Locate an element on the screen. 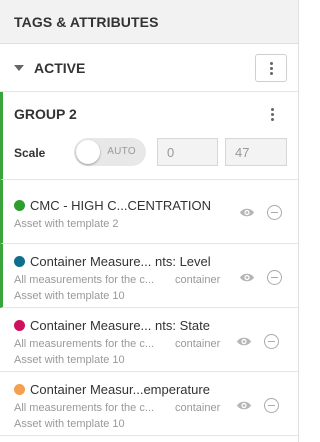  toggle-knob is located at coordinates (88, 152).